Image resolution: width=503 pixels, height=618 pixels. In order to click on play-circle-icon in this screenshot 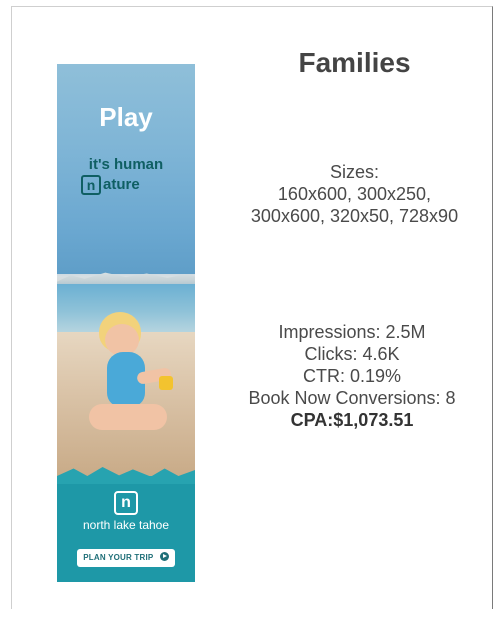, I will do `click(164, 556)`.